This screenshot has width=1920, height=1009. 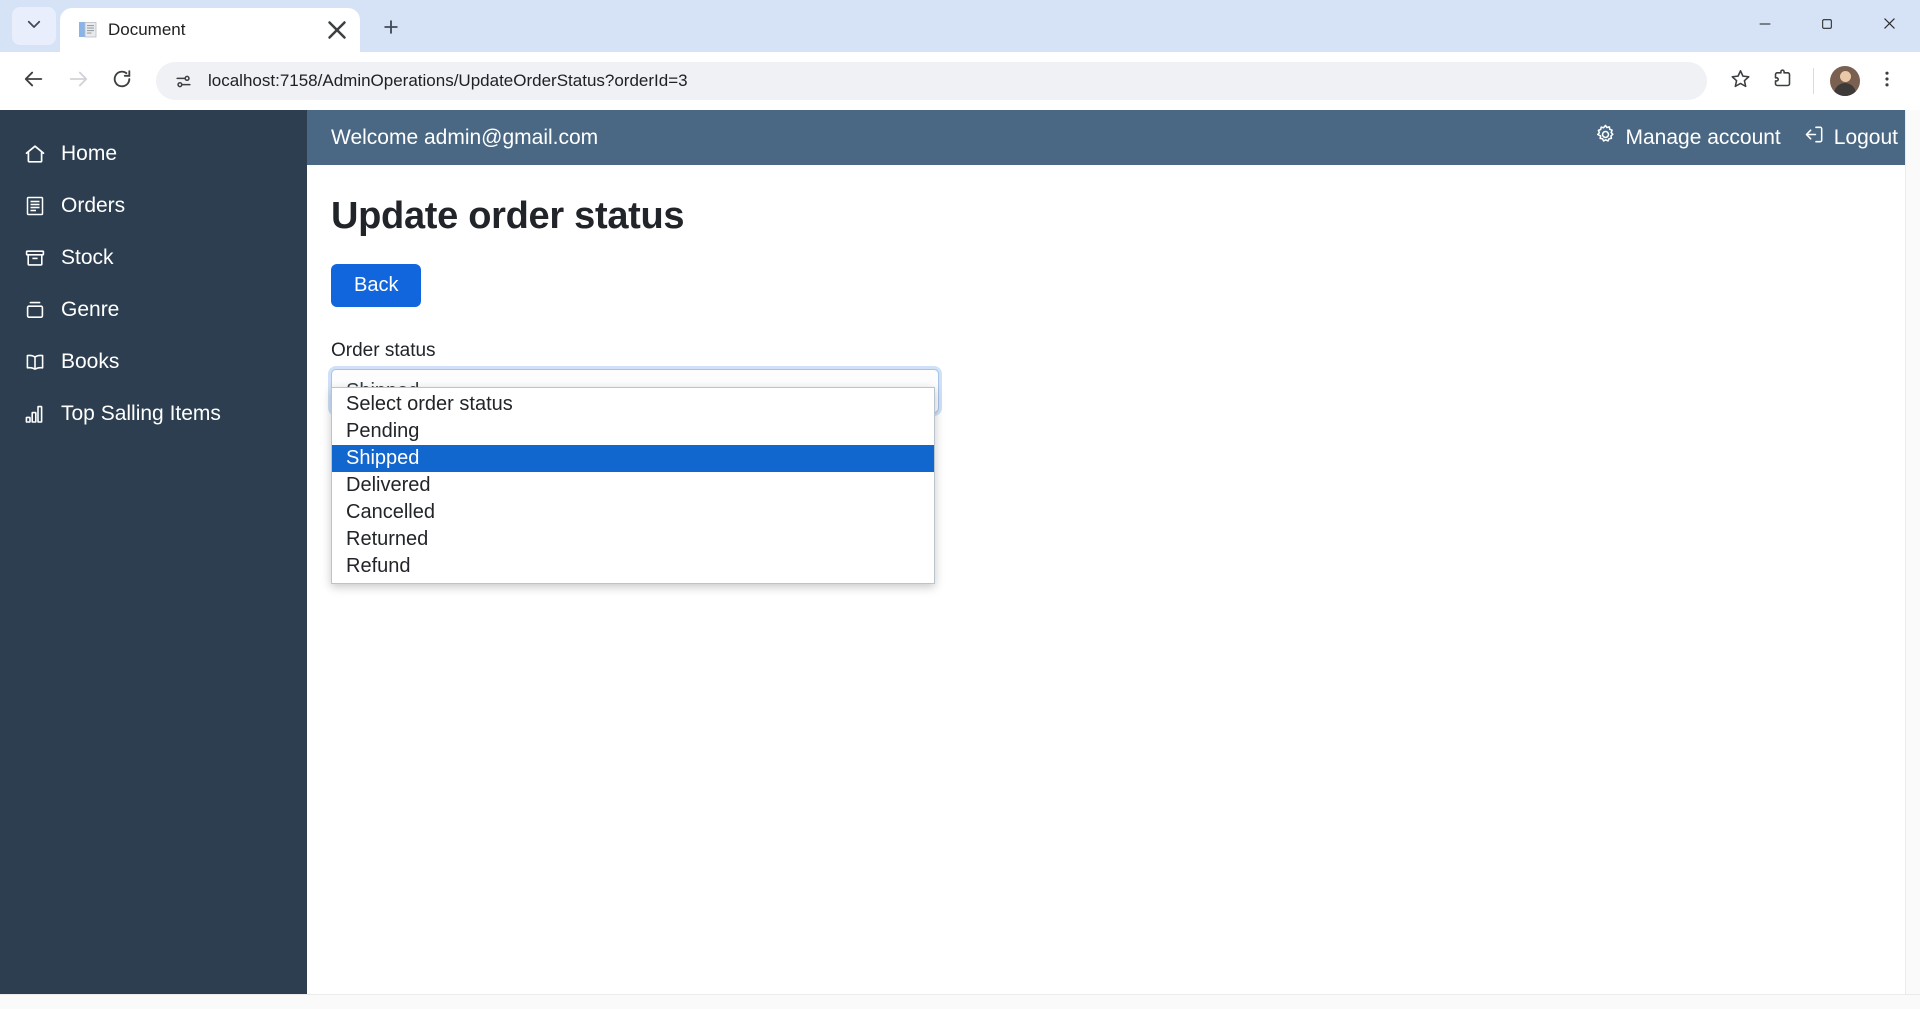 I want to click on extensions-button, so click(x=1782, y=81).